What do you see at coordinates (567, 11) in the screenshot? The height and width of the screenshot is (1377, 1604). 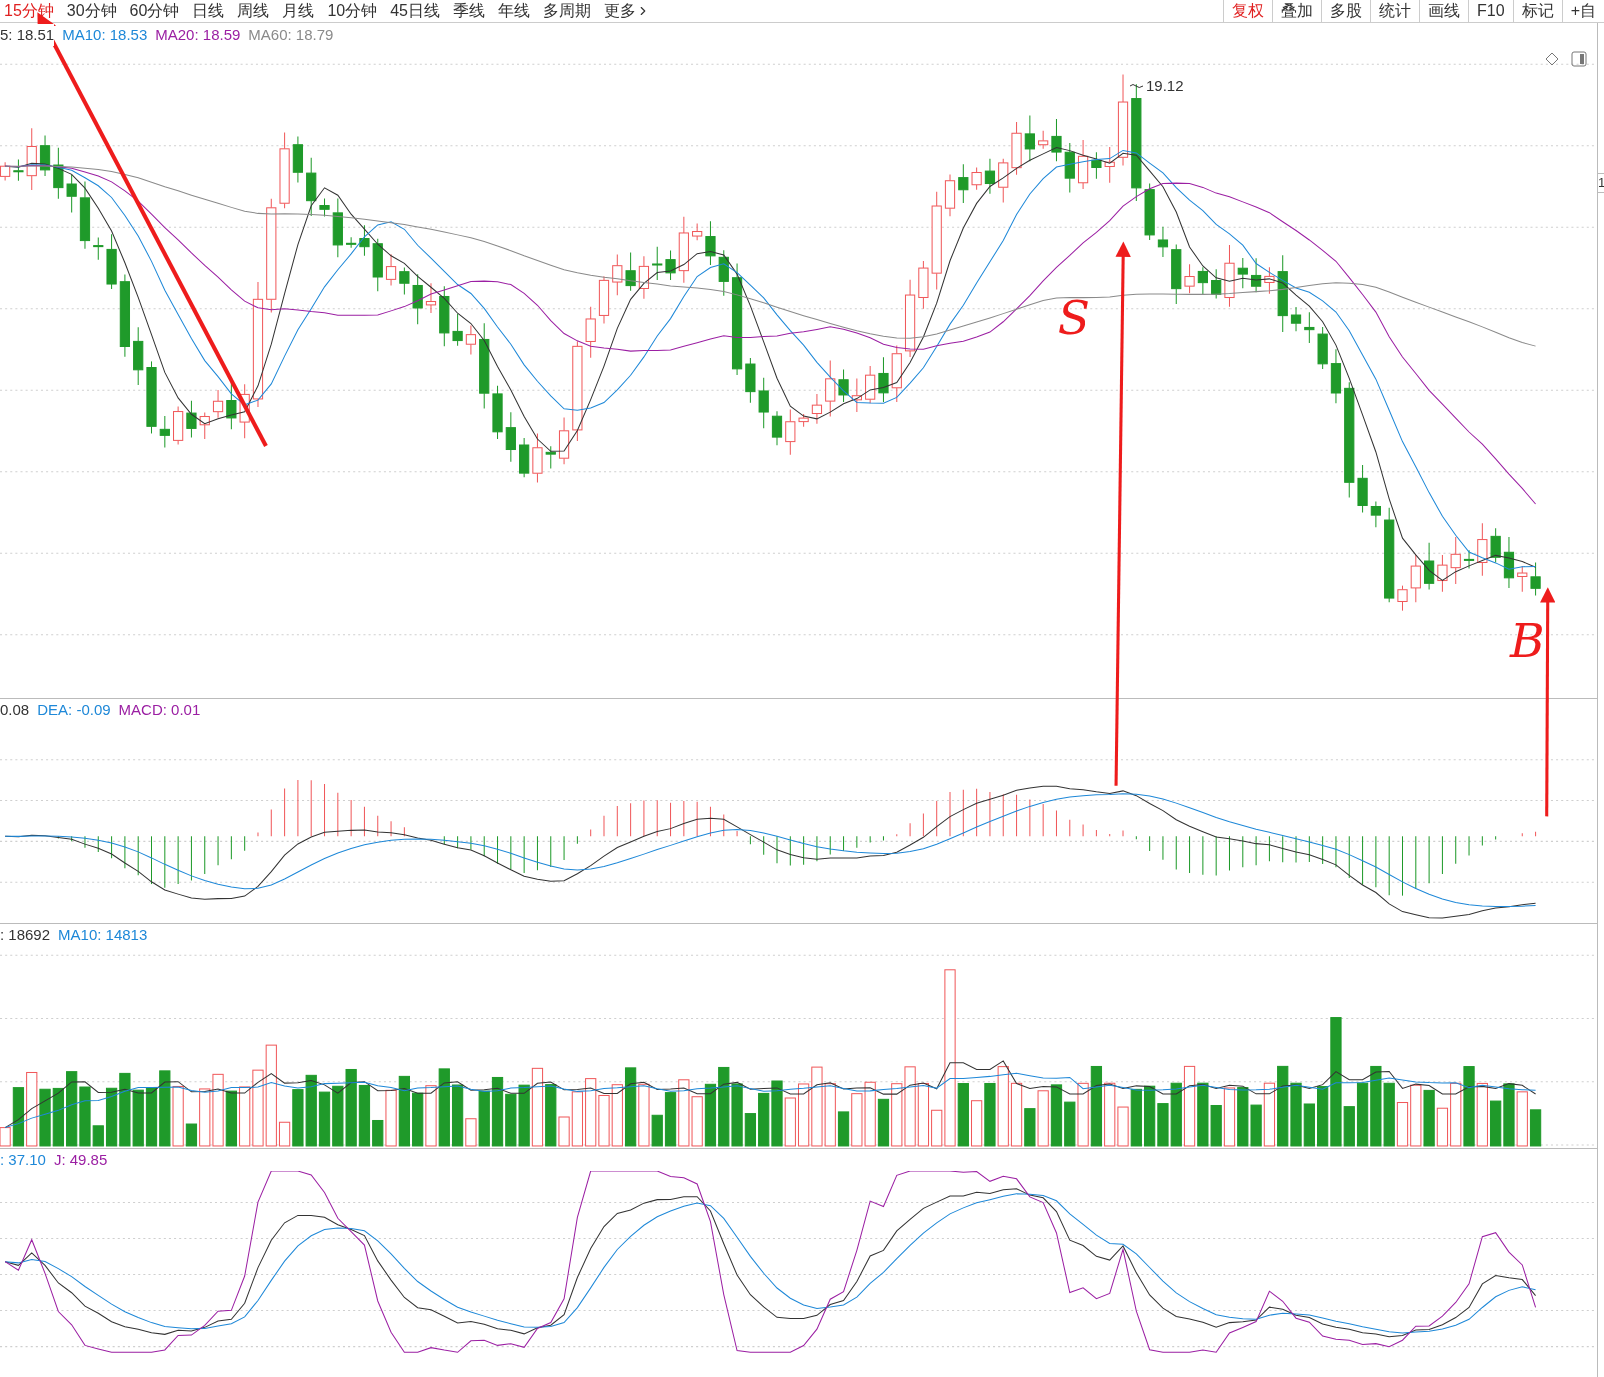 I see `period-tab: 多周期` at bounding box center [567, 11].